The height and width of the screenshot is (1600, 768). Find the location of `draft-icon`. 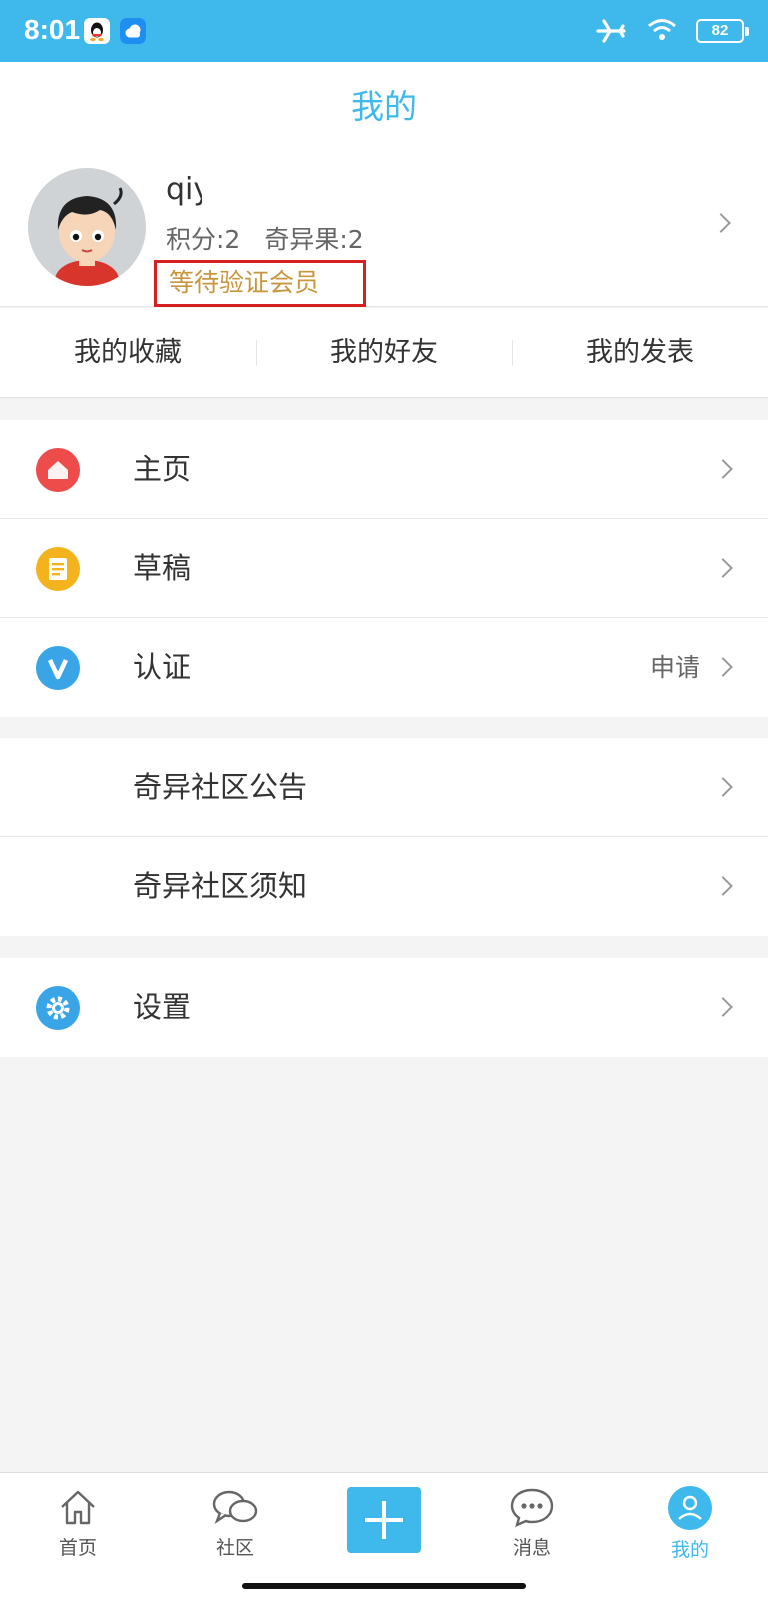

draft-icon is located at coordinates (58, 569).